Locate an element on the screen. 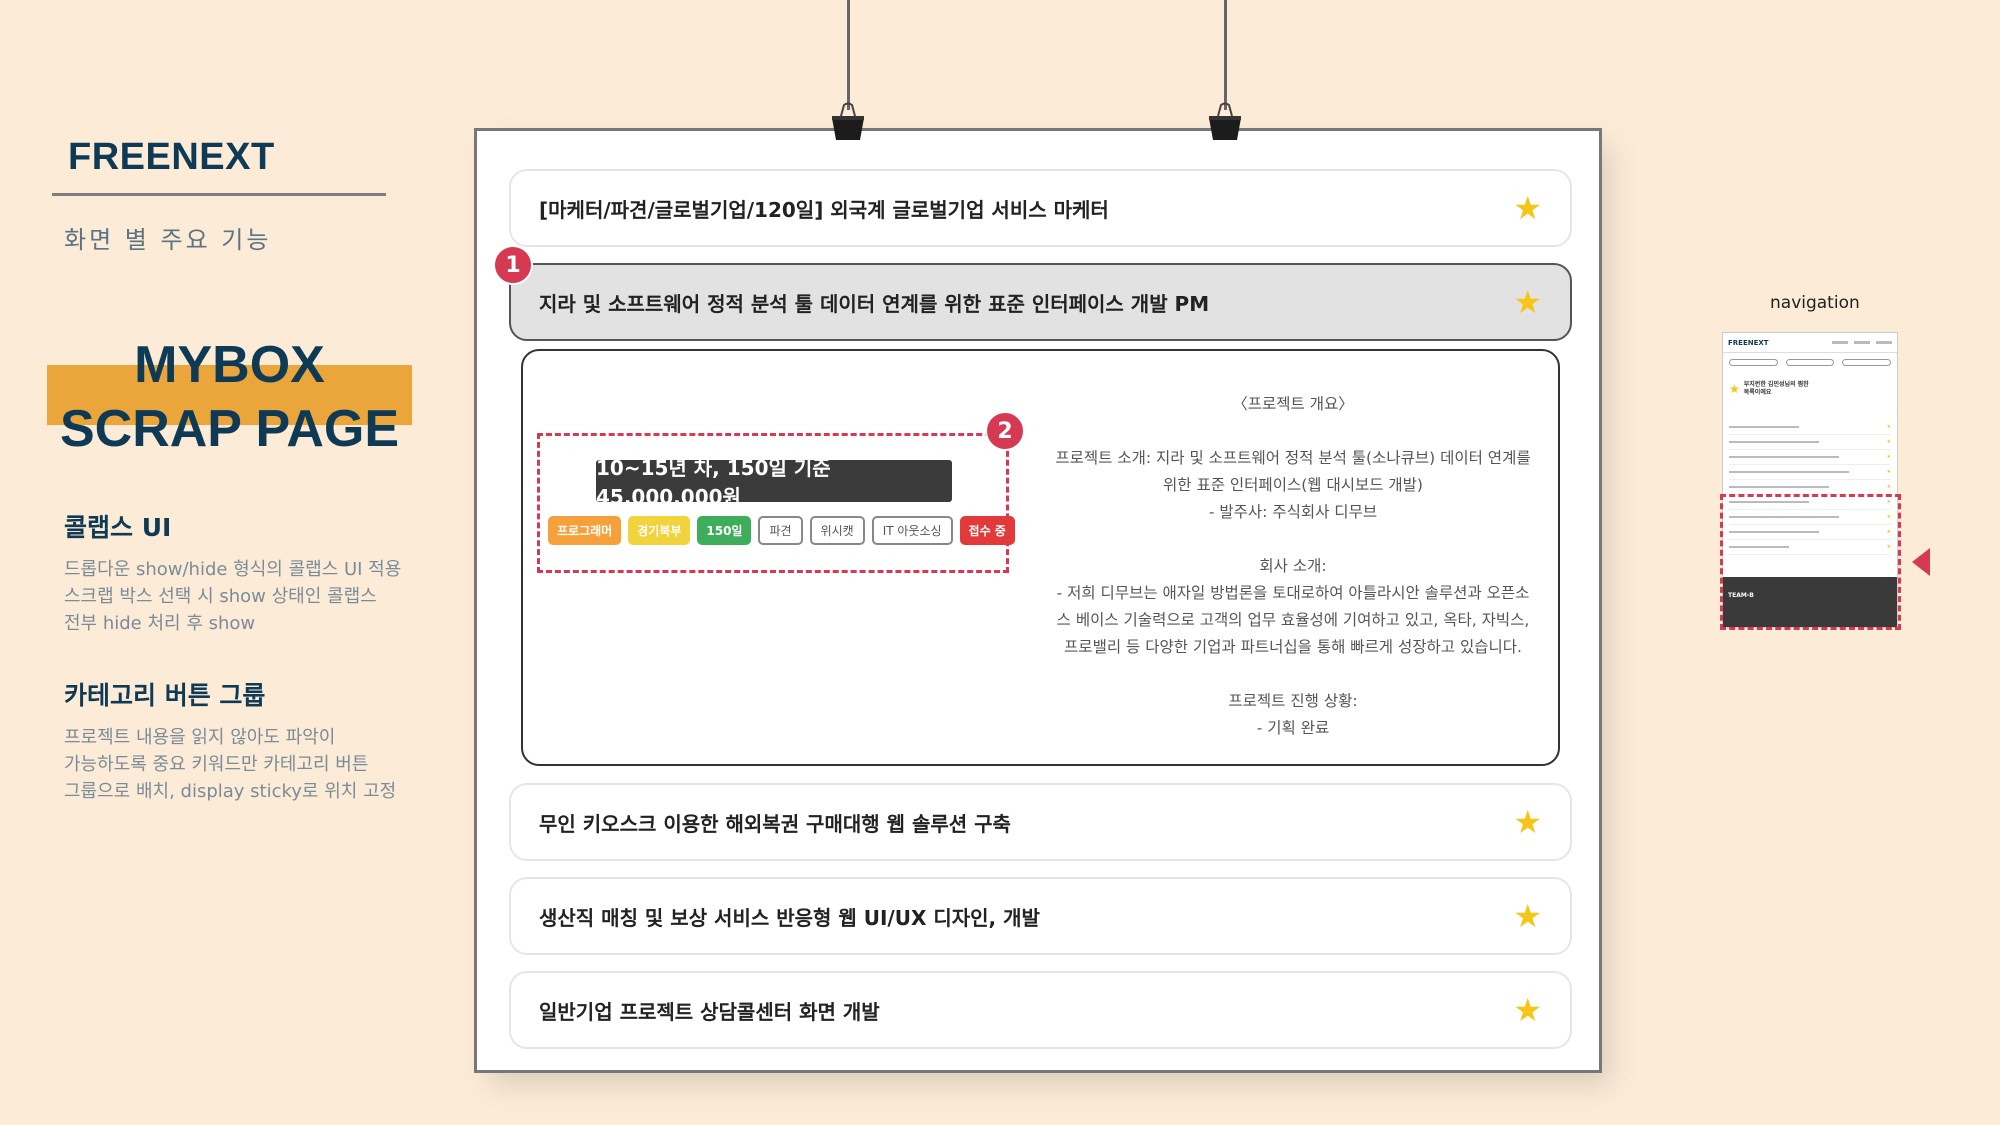 This screenshot has width=2000, height=1125. scrap-card: [마케터/파견/글로벌기업/120일] 외국계 글로벌기업 서비스 마케터 ★ is located at coordinates (1040, 208).